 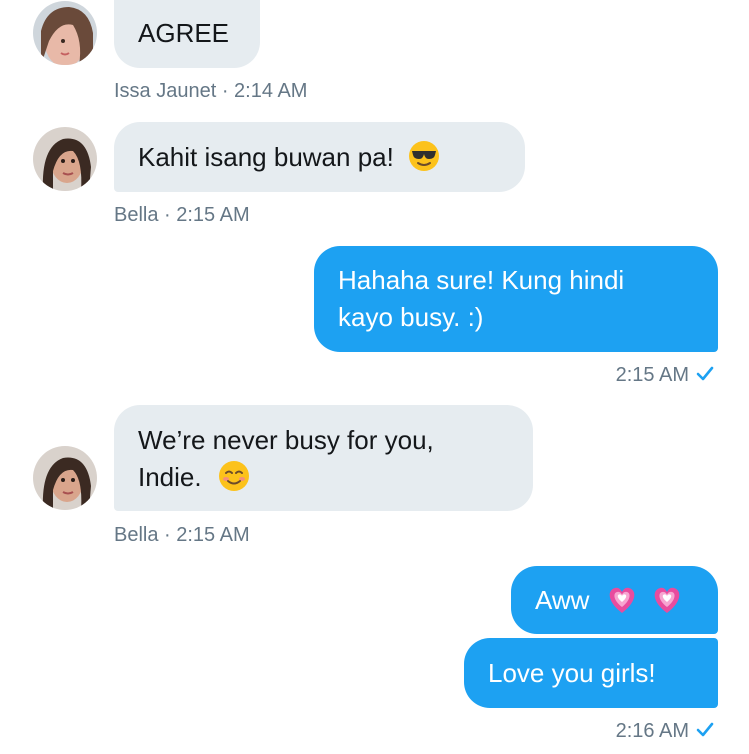 What do you see at coordinates (562, 600) in the screenshot?
I see `message-text: Aww` at bounding box center [562, 600].